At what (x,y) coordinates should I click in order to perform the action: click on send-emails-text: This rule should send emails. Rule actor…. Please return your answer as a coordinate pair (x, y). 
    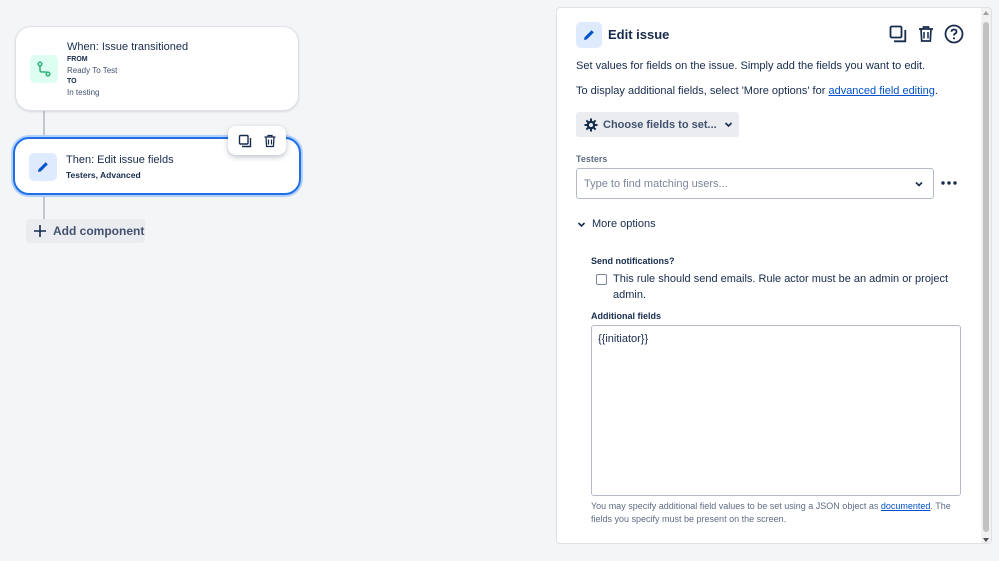
    Looking at the image, I should click on (781, 287).